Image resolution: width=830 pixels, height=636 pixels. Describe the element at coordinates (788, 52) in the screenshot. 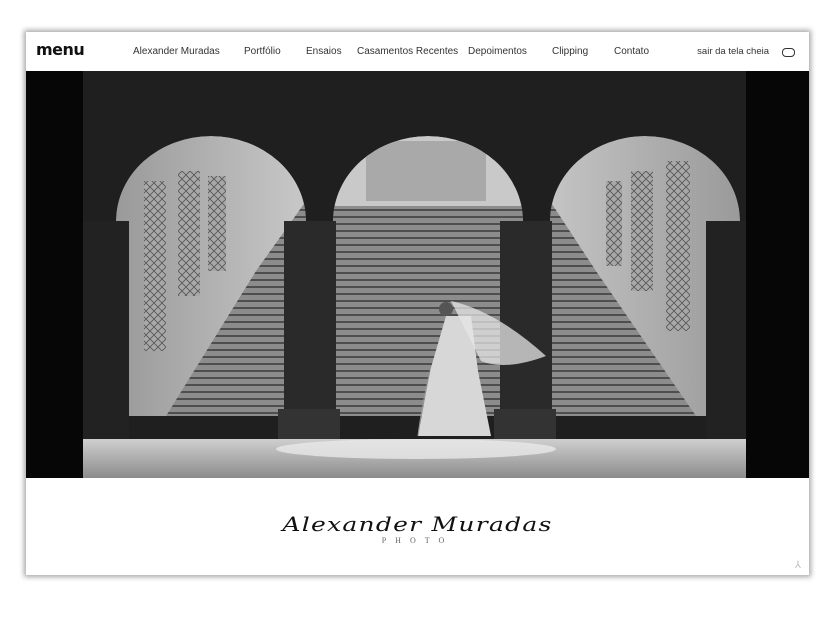

I see `fullscreen-toggle-icon` at that location.